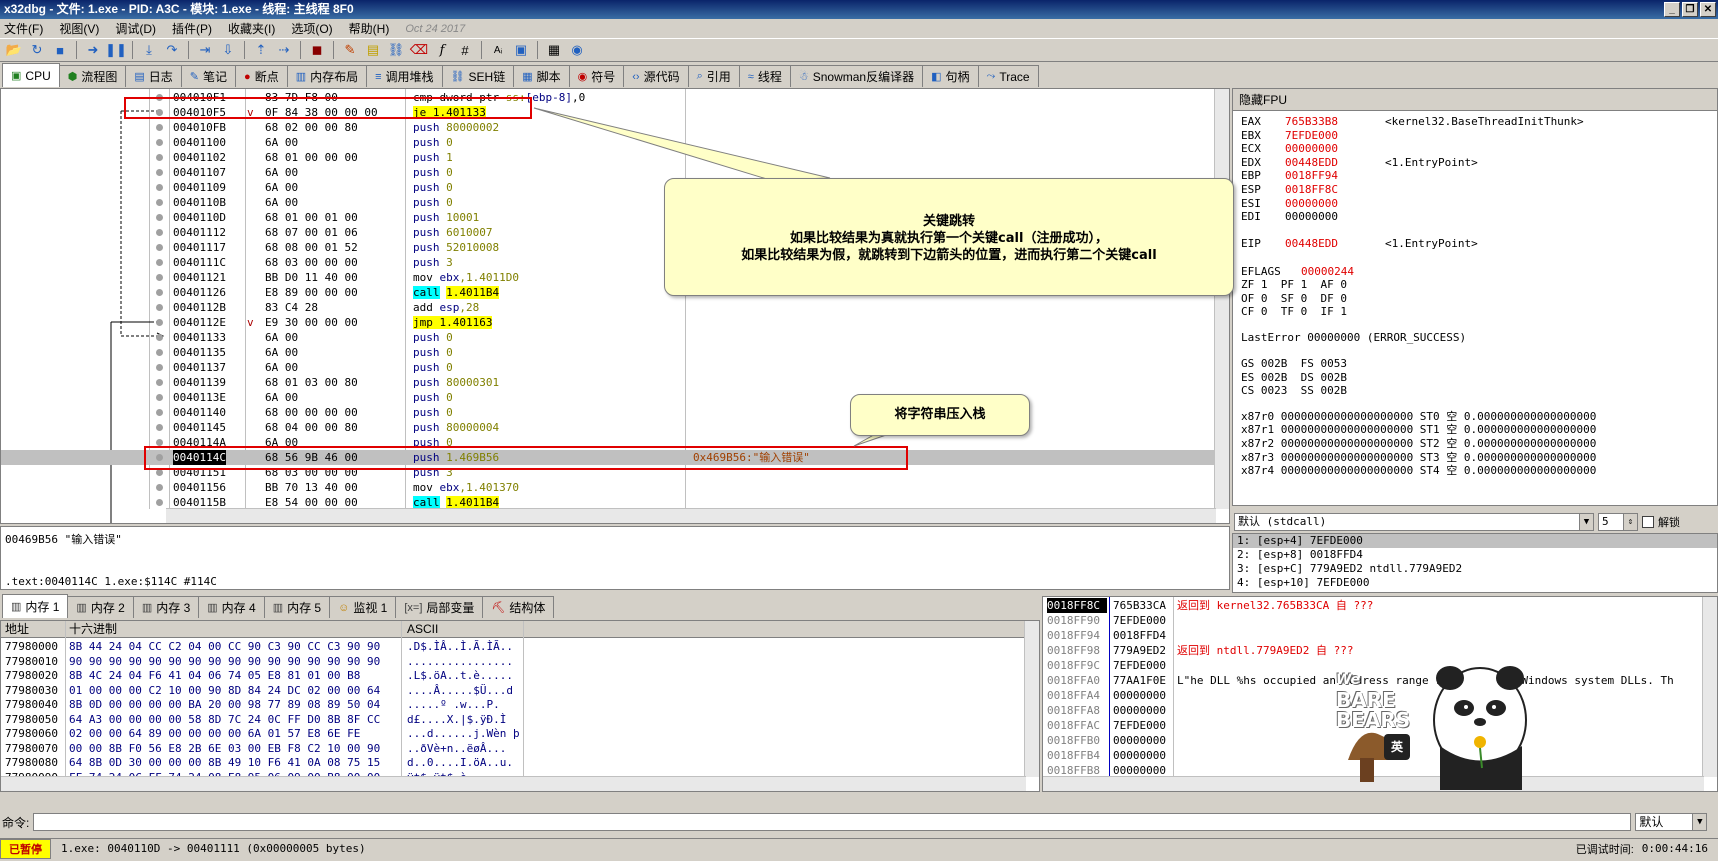 This screenshot has height=861, width=1718. I want to click on hide-fpu-button: 隐藏FPU, so click(1475, 100).